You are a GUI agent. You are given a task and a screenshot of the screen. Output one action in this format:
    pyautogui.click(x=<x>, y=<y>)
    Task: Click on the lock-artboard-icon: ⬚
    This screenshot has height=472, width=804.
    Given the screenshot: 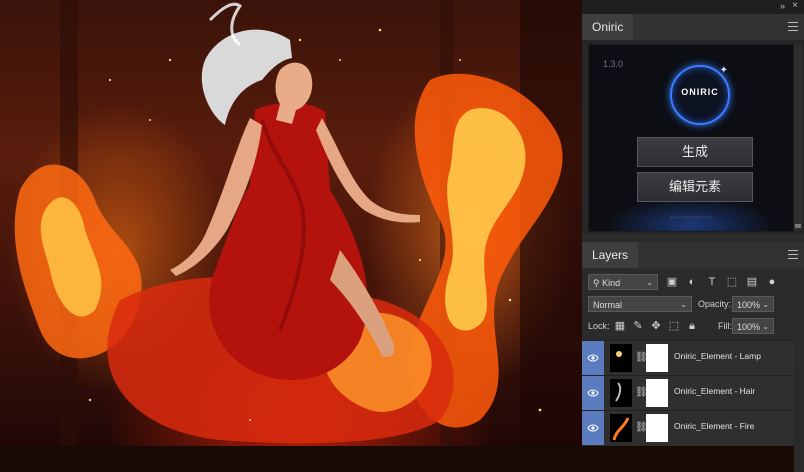 What is the action you would take?
    pyautogui.click(x=674, y=326)
    